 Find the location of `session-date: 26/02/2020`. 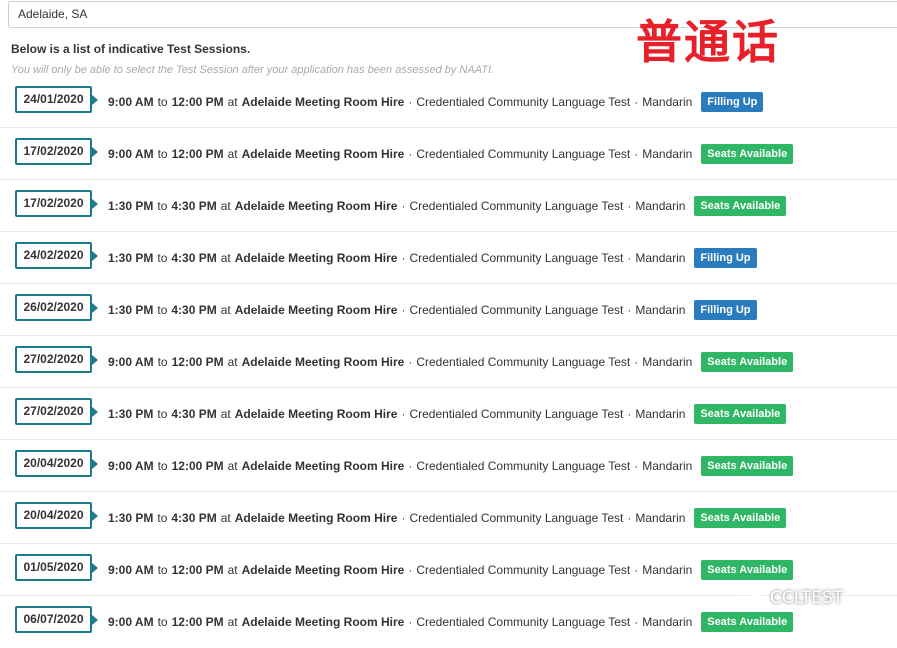

session-date: 26/02/2020 is located at coordinates (56, 307).